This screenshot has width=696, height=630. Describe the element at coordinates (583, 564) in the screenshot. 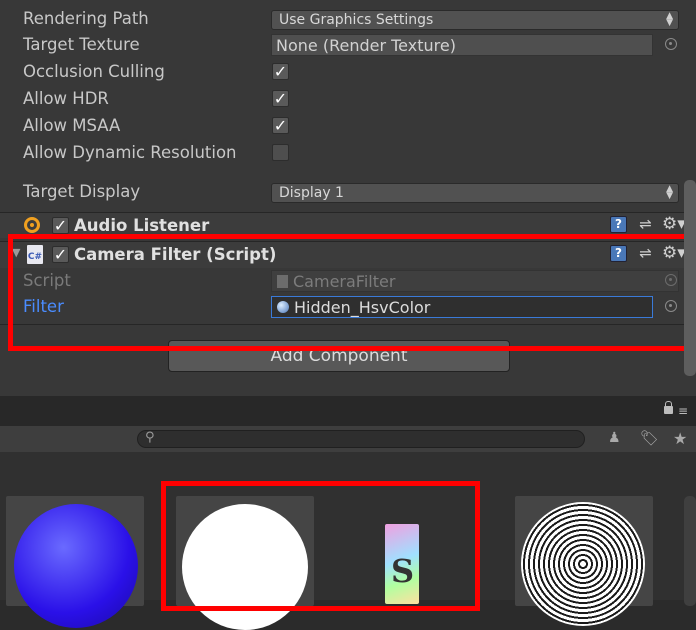

I see `pattern-sphere-preview` at that location.